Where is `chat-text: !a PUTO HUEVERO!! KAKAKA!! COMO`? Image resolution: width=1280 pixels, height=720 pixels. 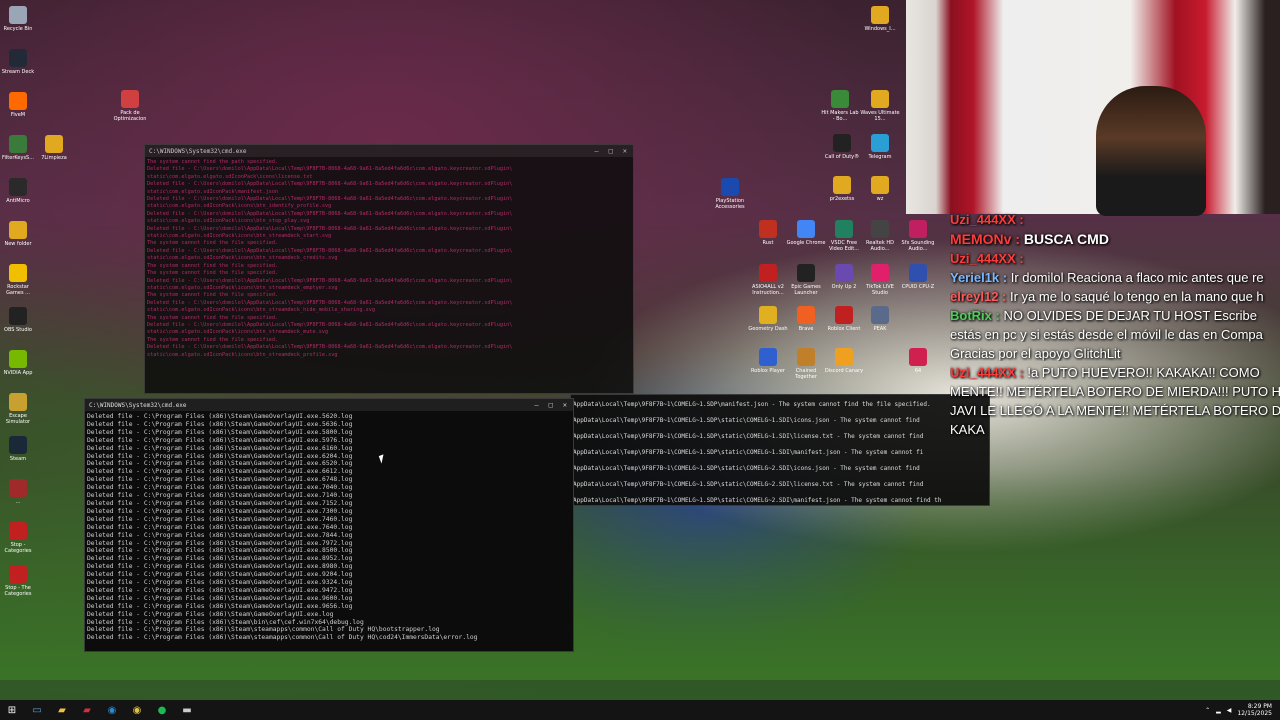
chat-text: !a PUTO HUEVERO!! KAKAKA!! COMO is located at coordinates (1143, 372).